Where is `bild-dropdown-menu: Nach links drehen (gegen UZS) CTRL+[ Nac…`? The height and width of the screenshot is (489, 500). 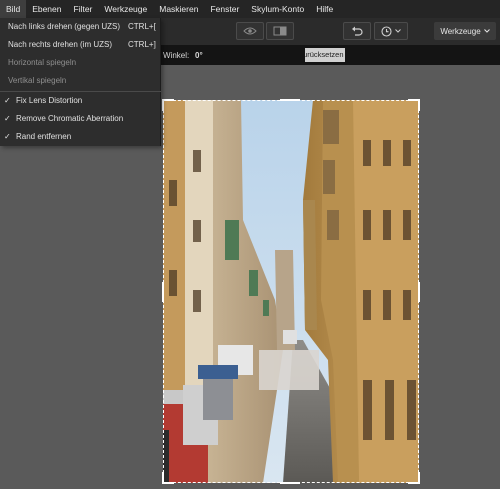
bild-dropdown-menu: Nach links drehen (gegen UZS) CTRL+[ Nac… is located at coordinates (80, 82).